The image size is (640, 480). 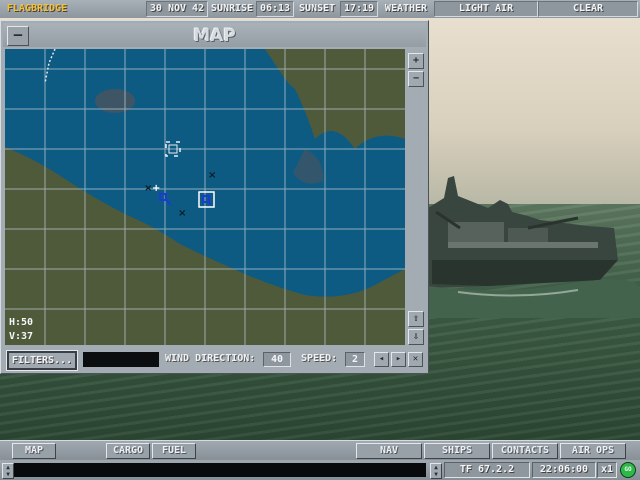 I want to click on bottom-status-bar: ▲ ▼ ▲ ▼ TF 67.2.2 22:06:00 x1 GO, so click(x=320, y=470).